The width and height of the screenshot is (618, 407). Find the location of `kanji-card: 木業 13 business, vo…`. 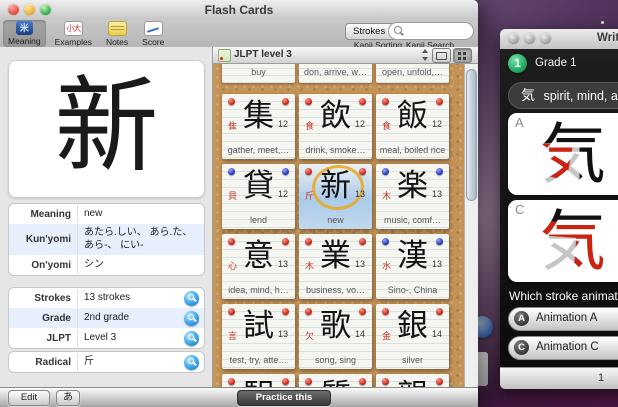

kanji-card: 木業 13 business, vo… is located at coordinates (335, 266).